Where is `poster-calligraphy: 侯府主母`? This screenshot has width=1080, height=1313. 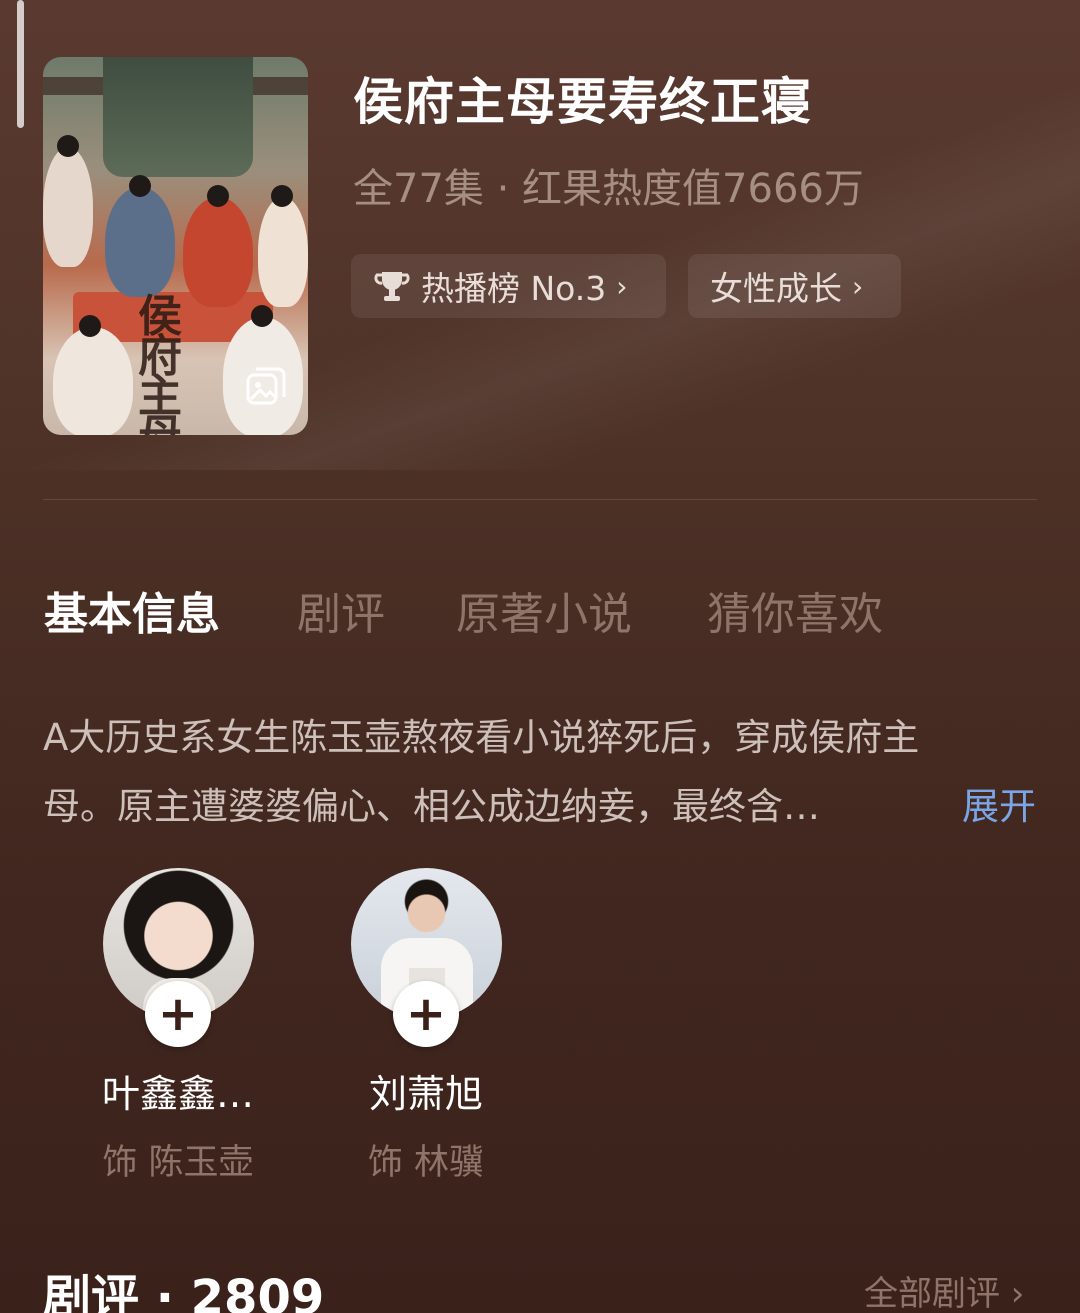
poster-calligraphy: 侯府主母 is located at coordinates (160, 363).